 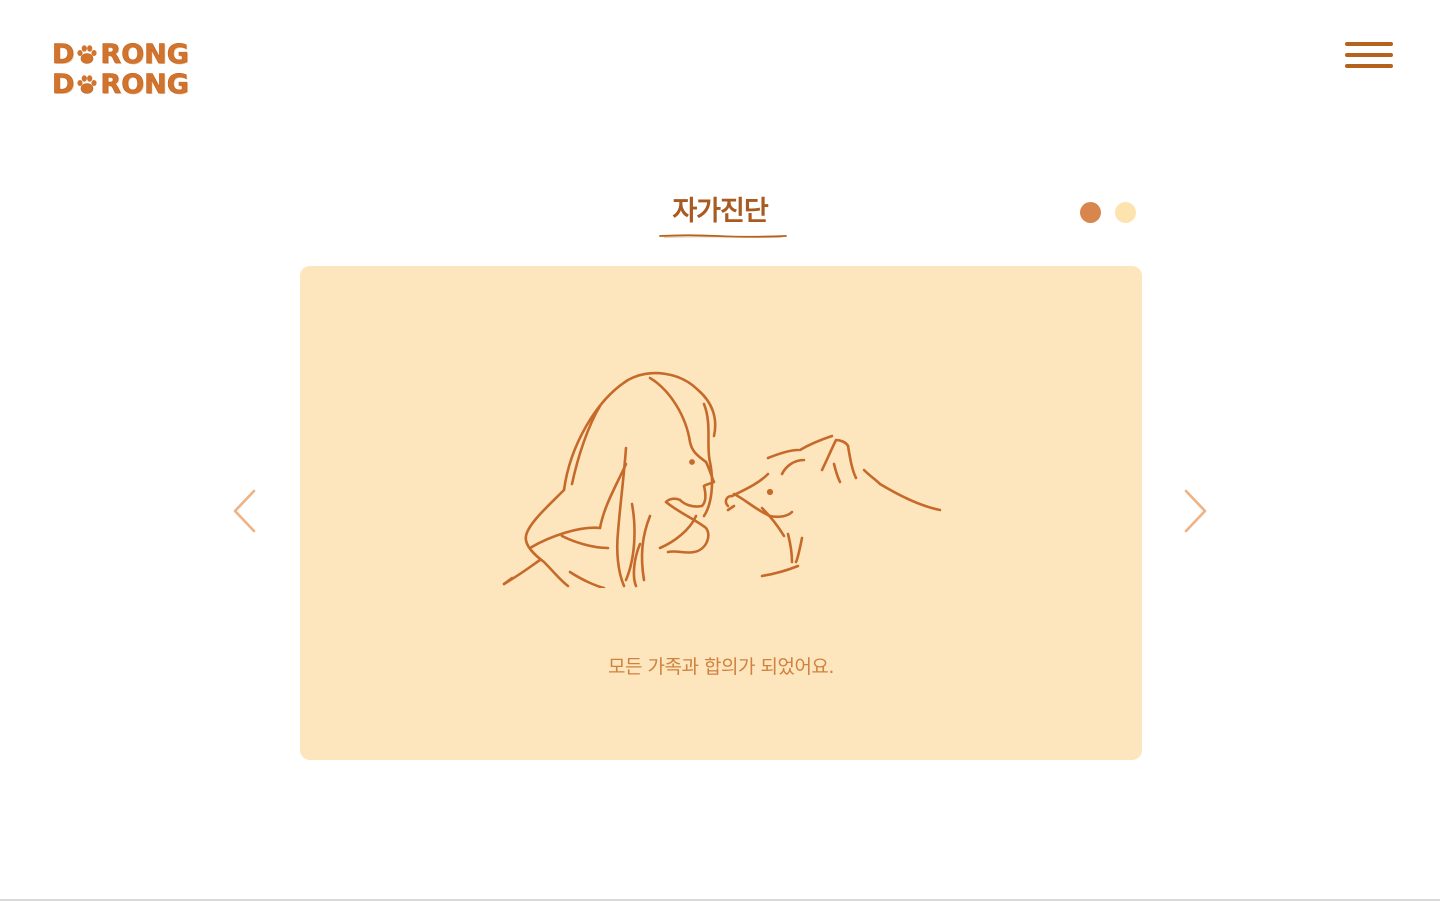 What do you see at coordinates (245, 511) in the screenshot?
I see `chevron-left-icon` at bounding box center [245, 511].